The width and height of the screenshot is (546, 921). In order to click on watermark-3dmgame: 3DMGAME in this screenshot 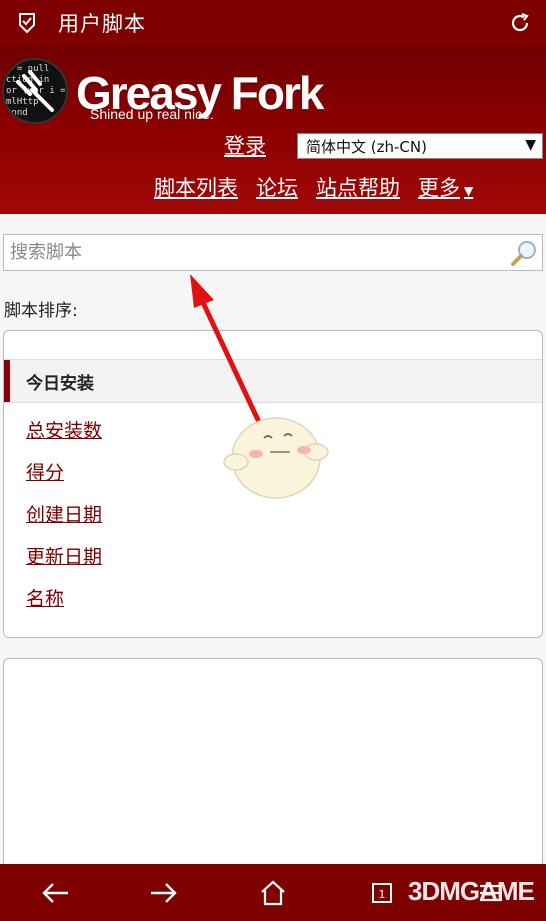, I will do `click(471, 891)`.